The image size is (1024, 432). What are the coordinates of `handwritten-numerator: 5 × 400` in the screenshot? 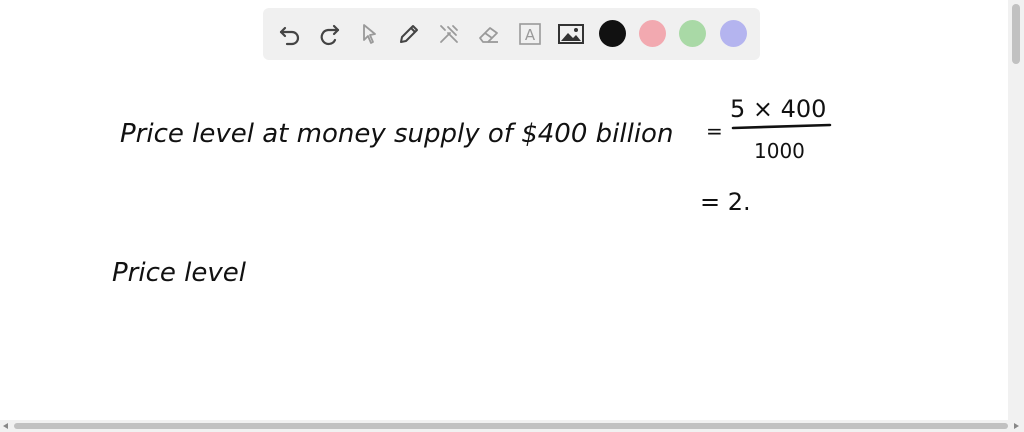 It's located at (778, 109).